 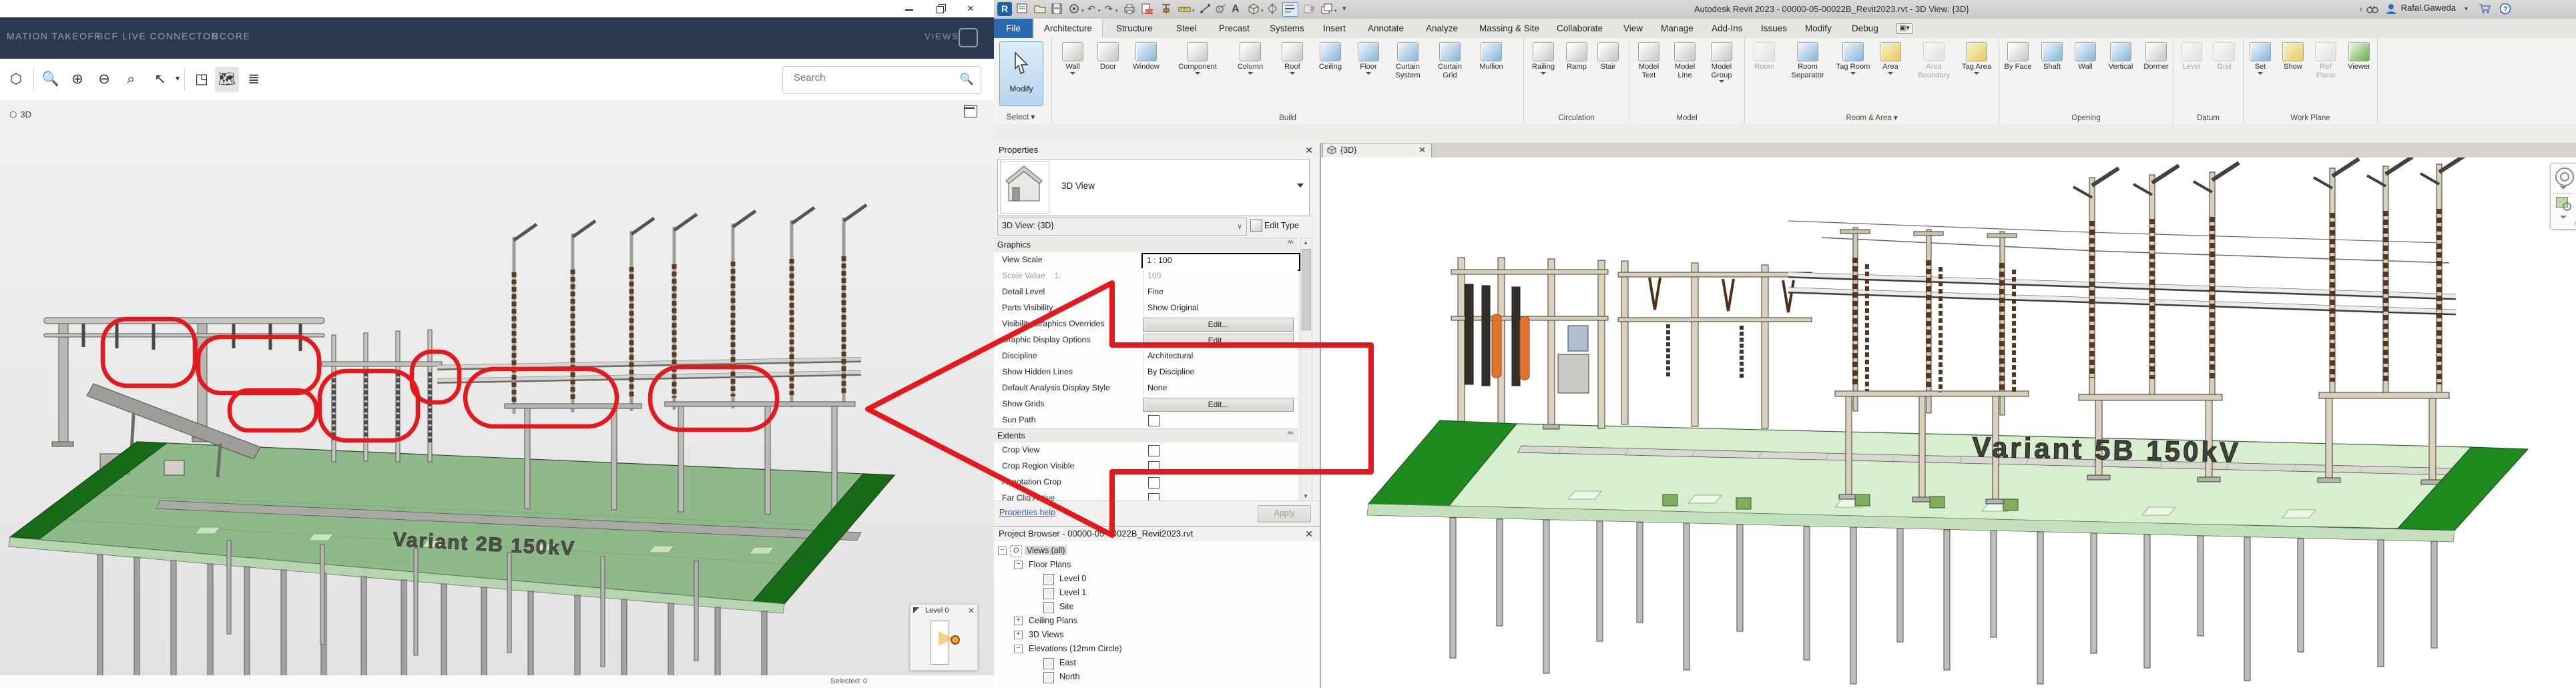 What do you see at coordinates (1157, 663) in the screenshot?
I see `tree-east: East` at bounding box center [1157, 663].